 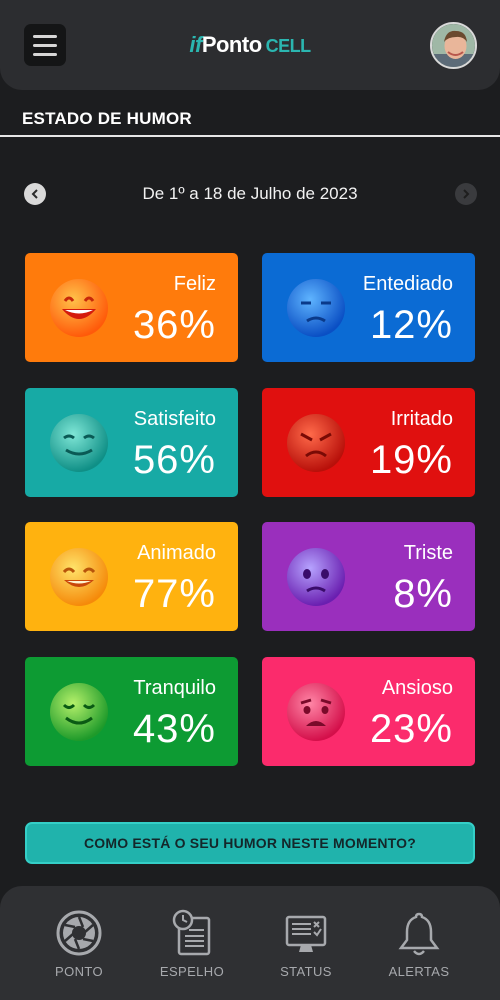 I want to click on section-title: ESTADO DE HUMOR, so click(x=107, y=118).